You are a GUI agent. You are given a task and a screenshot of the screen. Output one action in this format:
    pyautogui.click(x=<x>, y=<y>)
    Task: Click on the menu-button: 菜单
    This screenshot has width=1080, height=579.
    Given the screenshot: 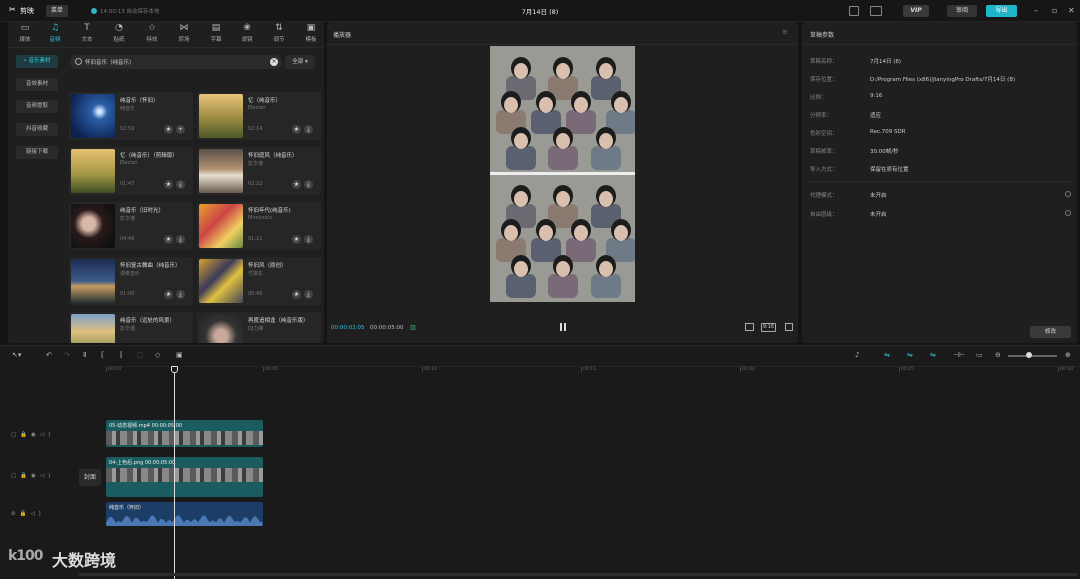 What is the action you would take?
    pyautogui.click(x=57, y=11)
    